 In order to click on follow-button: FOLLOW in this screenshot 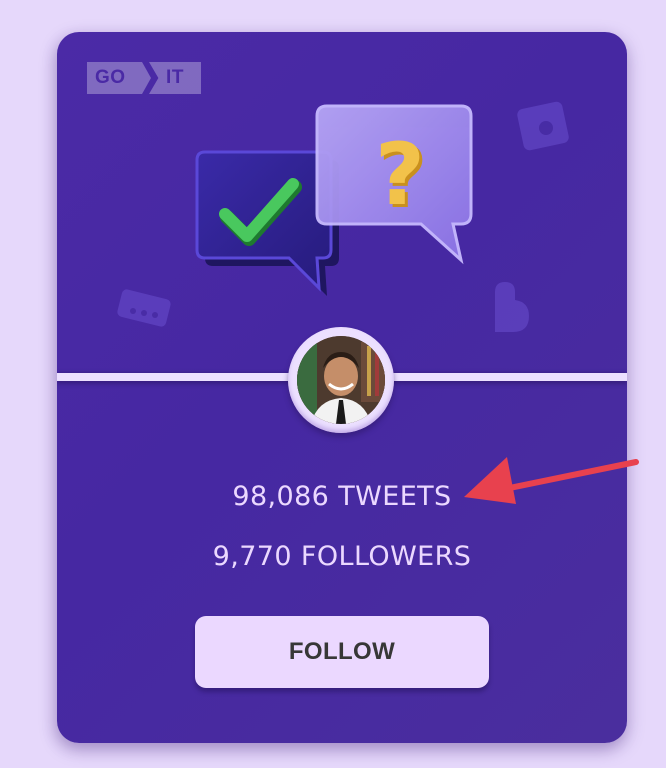, I will do `click(342, 652)`.